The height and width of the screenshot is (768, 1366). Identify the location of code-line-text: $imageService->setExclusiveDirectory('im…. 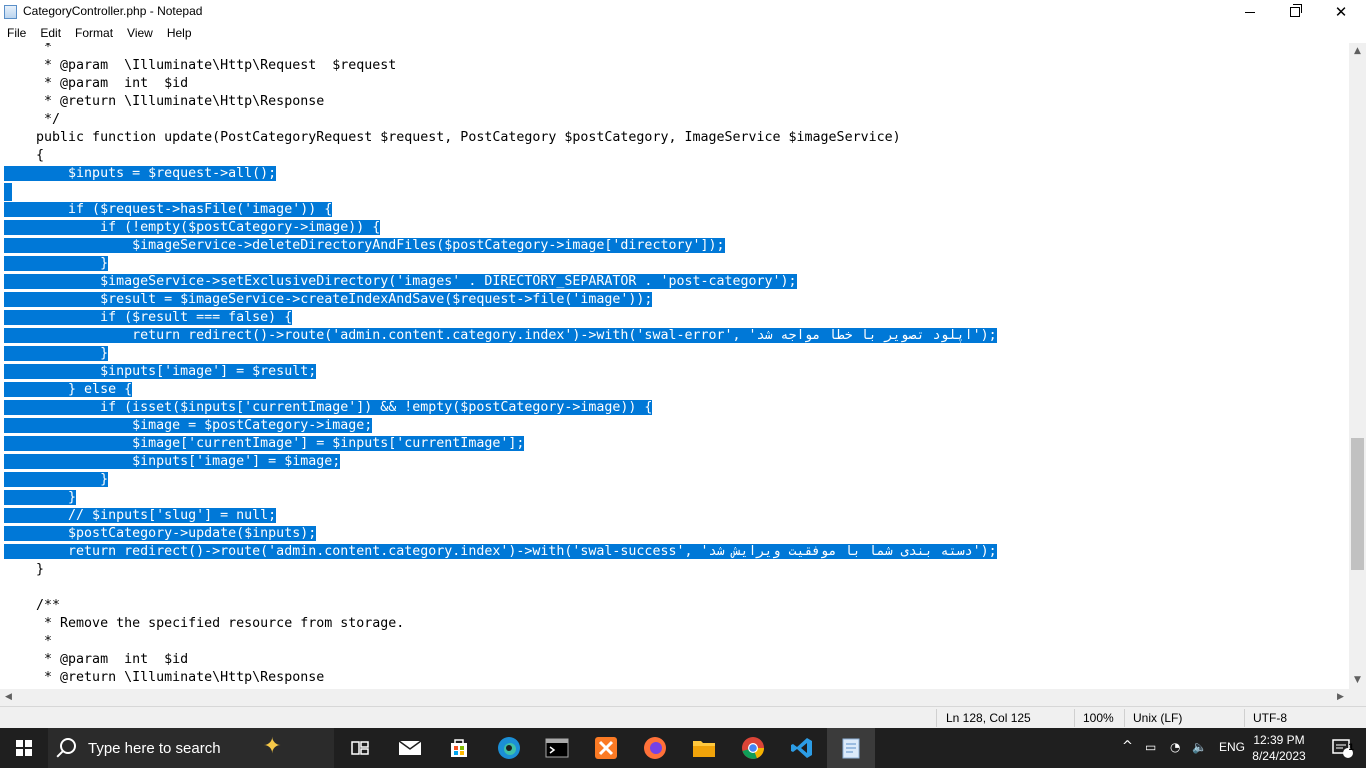
(400, 281).